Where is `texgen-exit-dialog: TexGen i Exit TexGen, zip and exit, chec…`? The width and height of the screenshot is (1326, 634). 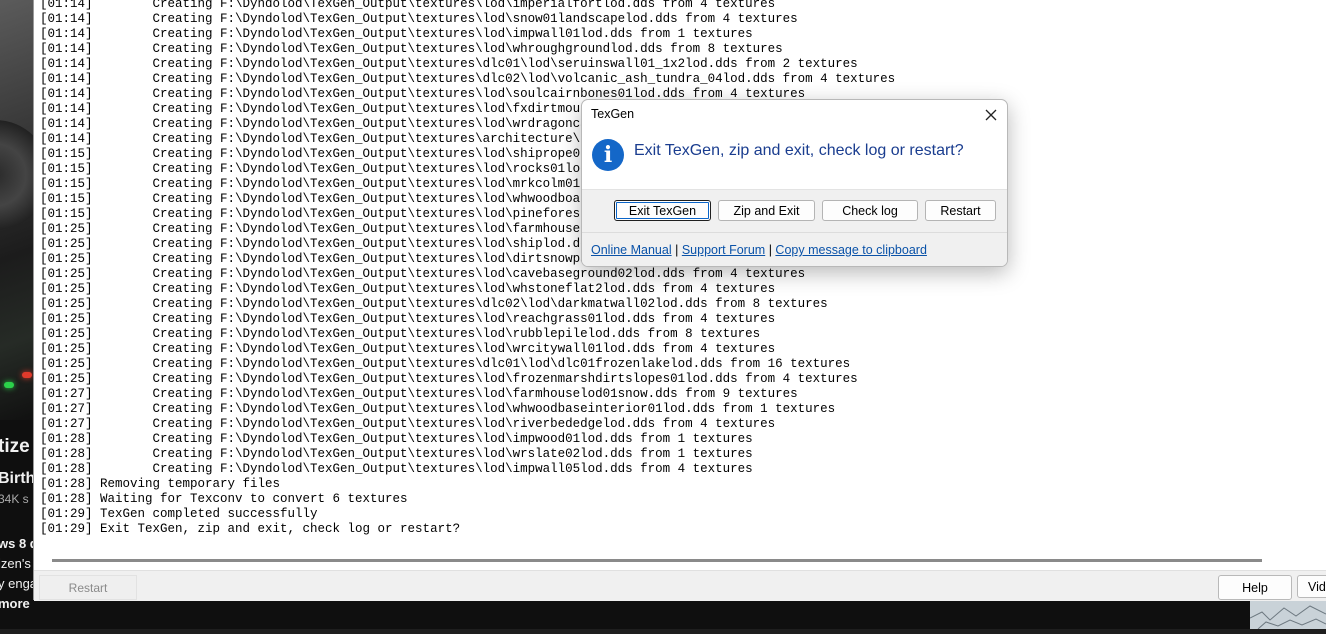 texgen-exit-dialog: TexGen i Exit TexGen, zip and exit, chec… is located at coordinates (794, 183).